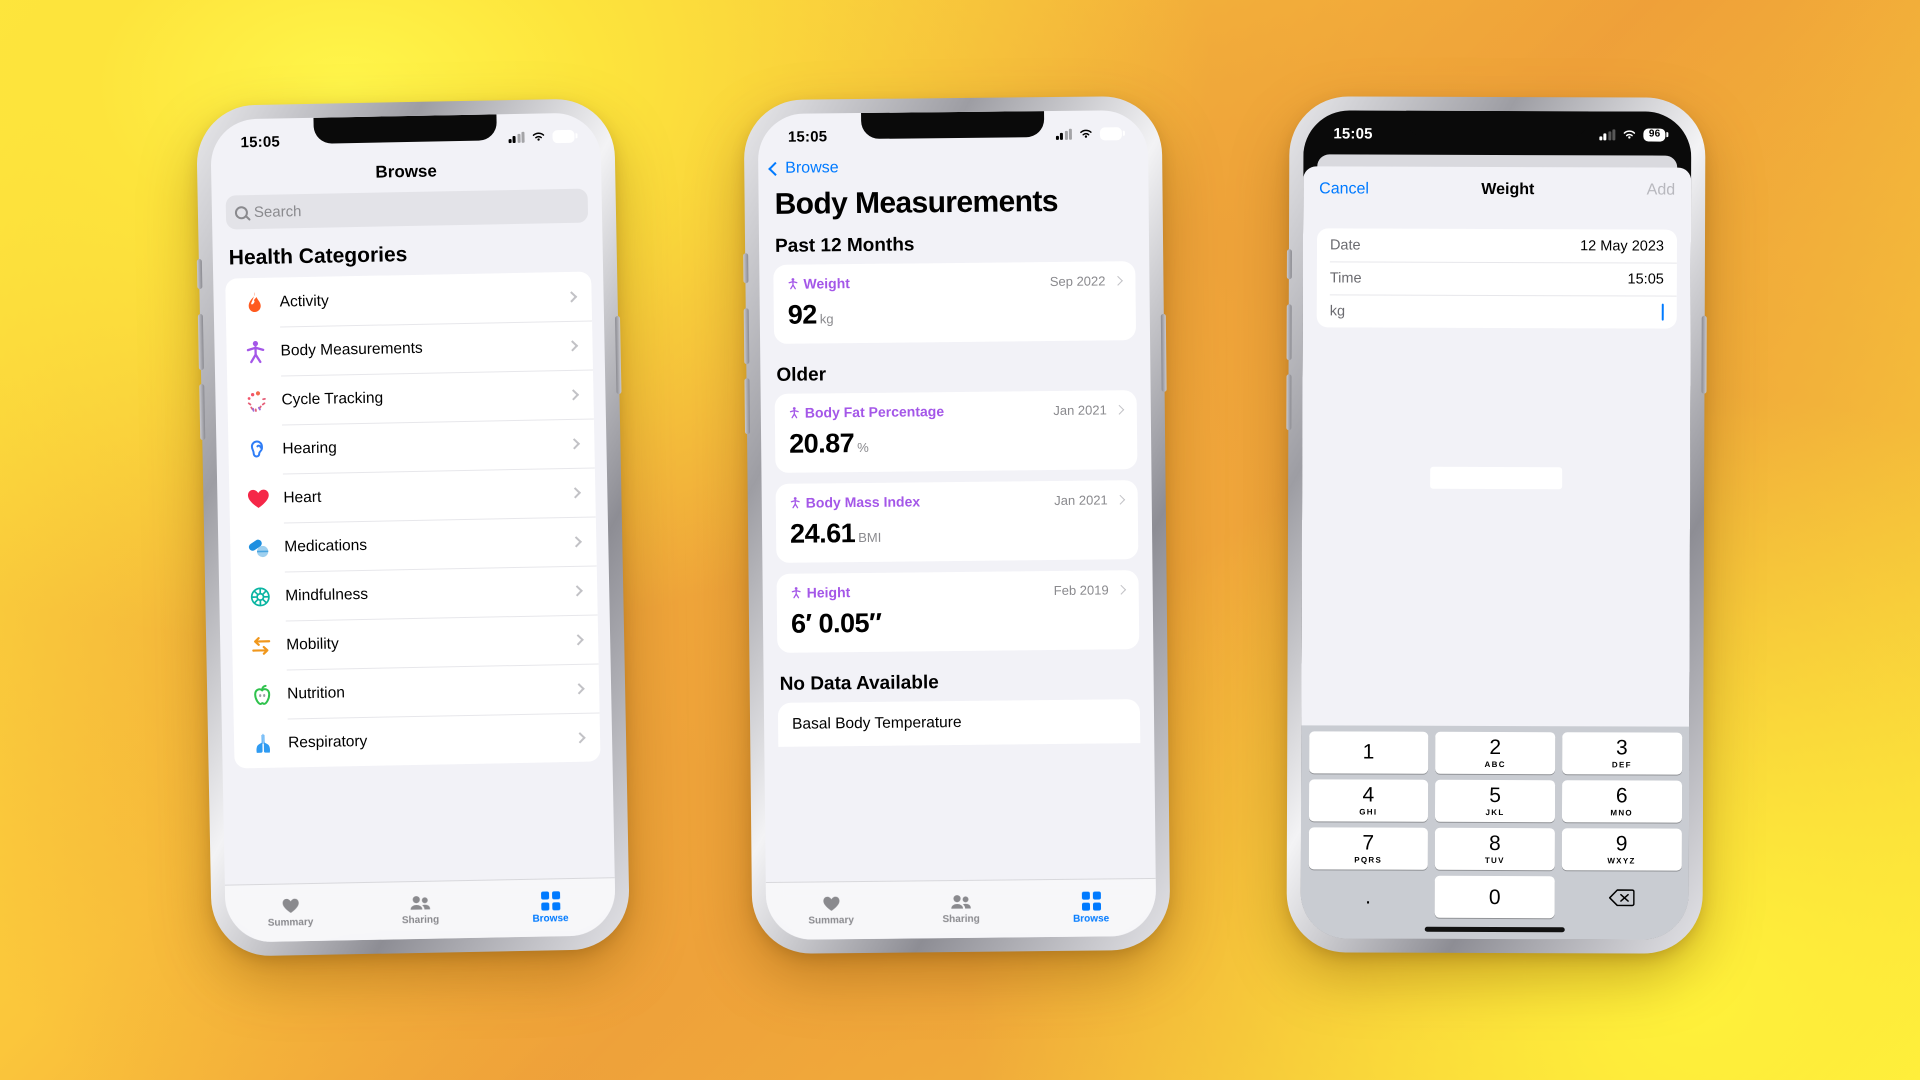  Describe the element at coordinates (812, 168) in the screenshot. I see `back-label: Browse` at that location.